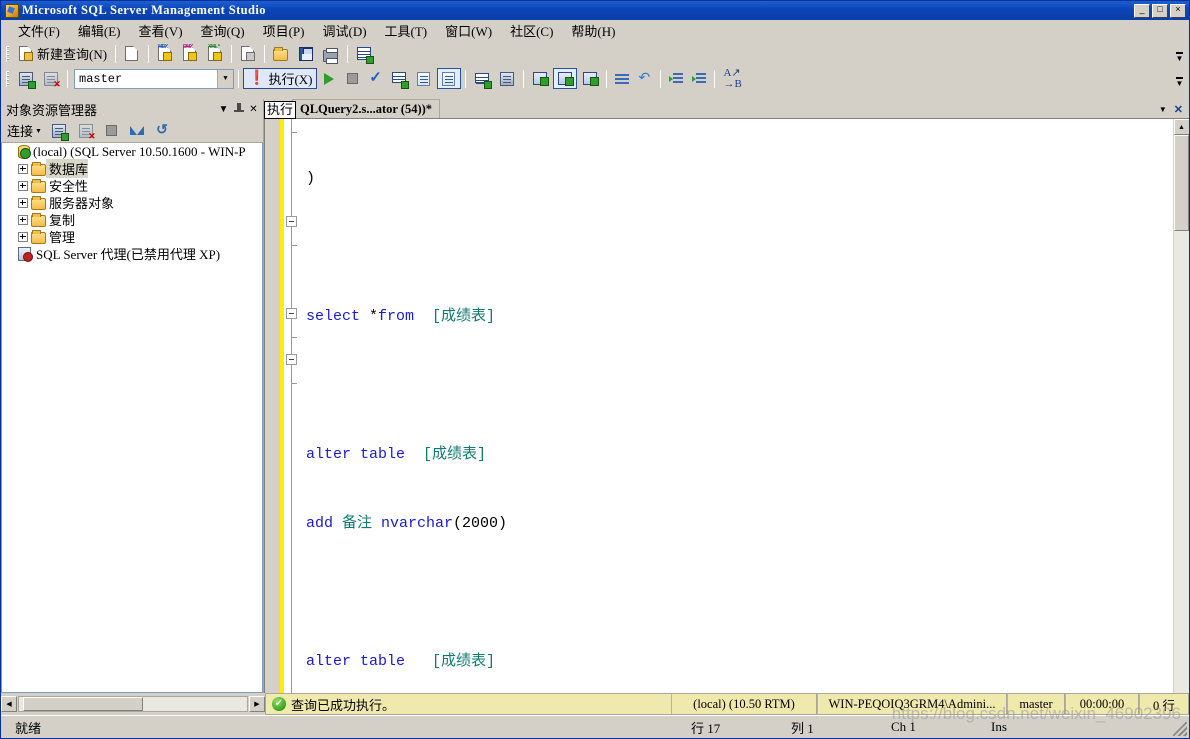  Describe the element at coordinates (132, 253) in the screenshot. I see `tree-item-sql-agent: SQL Server 代理(已禁用代理 XP)` at that location.